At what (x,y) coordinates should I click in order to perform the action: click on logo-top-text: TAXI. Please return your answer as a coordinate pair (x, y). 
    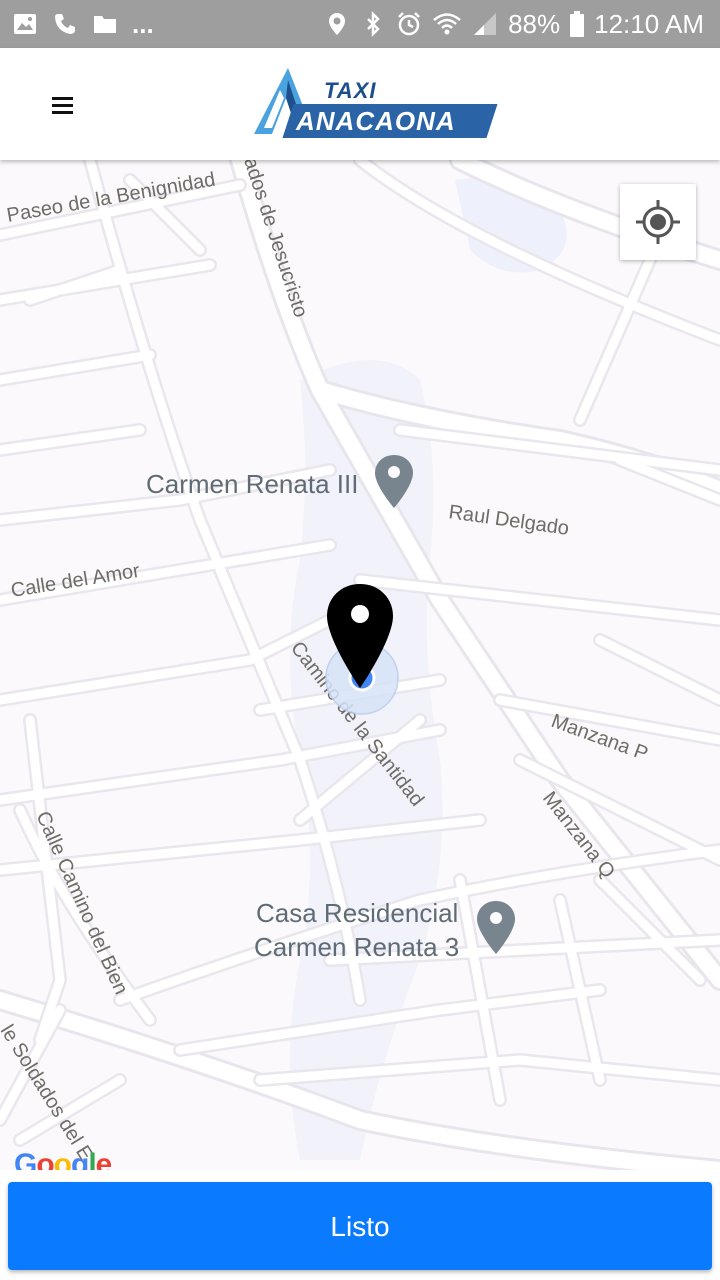
    Looking at the image, I should click on (350, 90).